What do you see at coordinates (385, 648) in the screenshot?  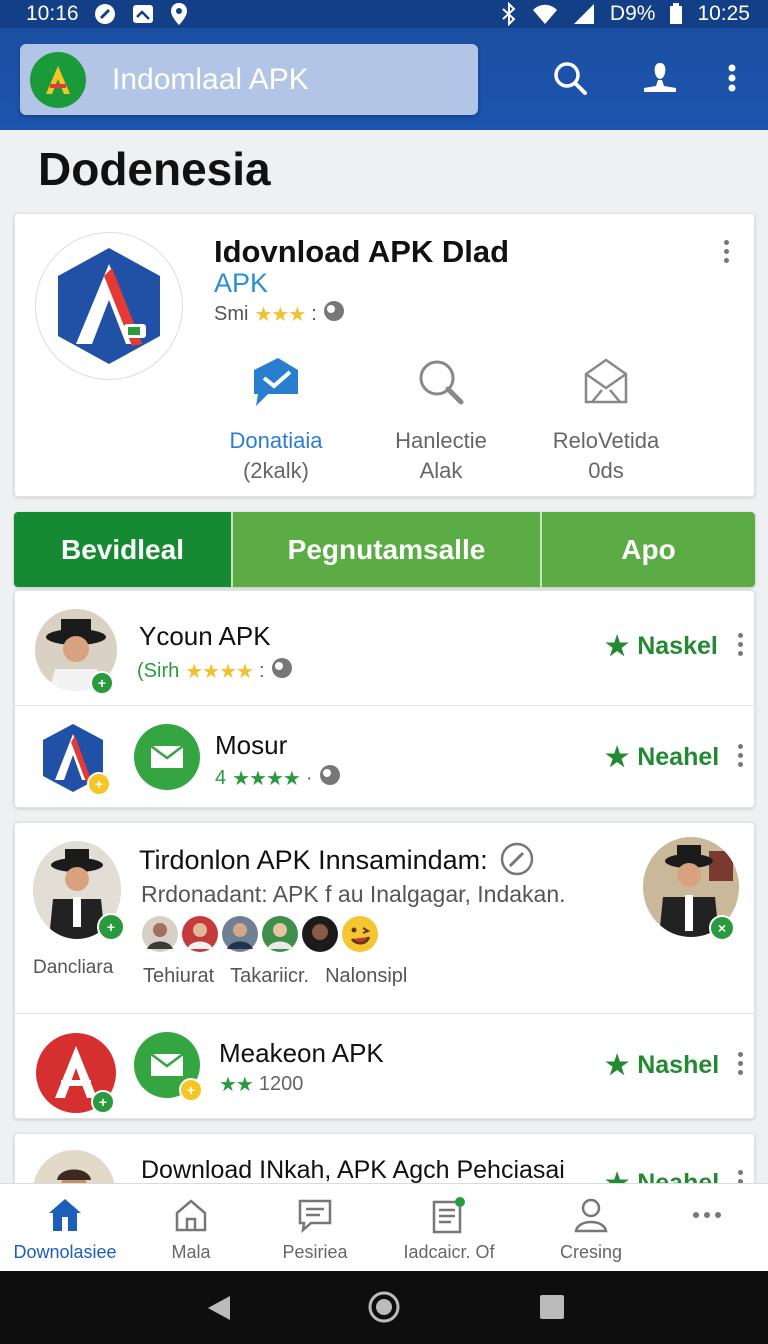 I see `list-item: + Ycoun APK (Sirh ★★★★ : ★ Naskel` at bounding box center [385, 648].